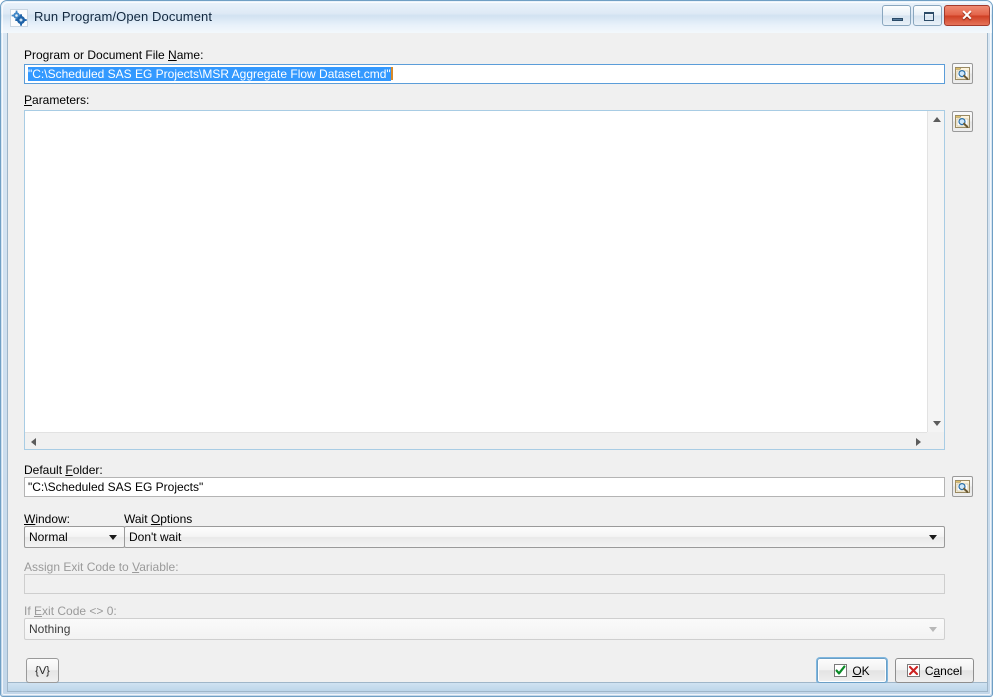  I want to click on variables-button: {V}, so click(42, 670).